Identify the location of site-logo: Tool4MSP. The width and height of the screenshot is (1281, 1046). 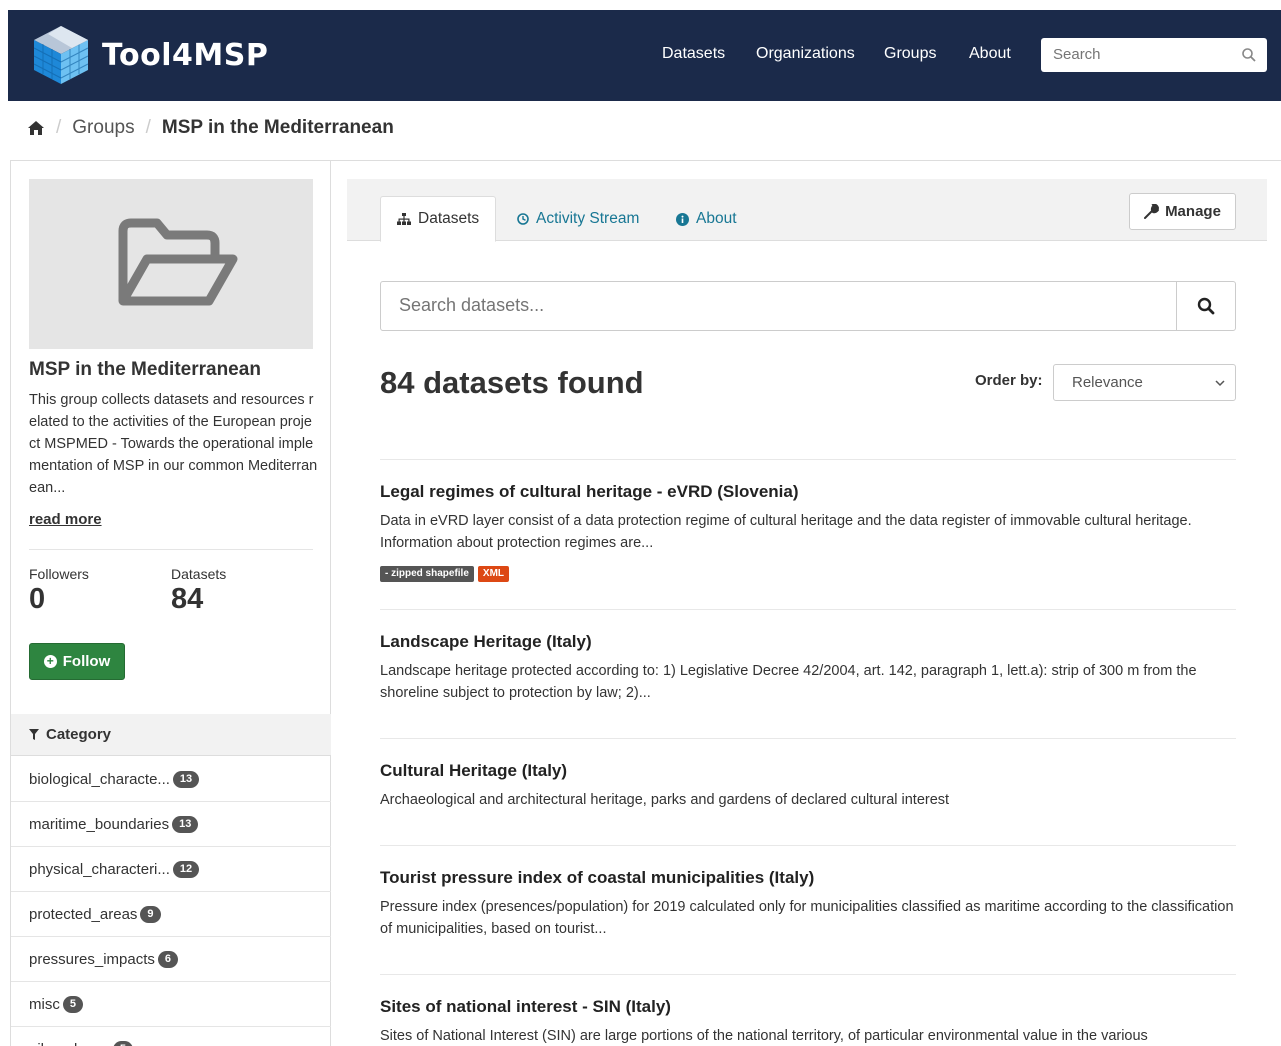
(150, 55).